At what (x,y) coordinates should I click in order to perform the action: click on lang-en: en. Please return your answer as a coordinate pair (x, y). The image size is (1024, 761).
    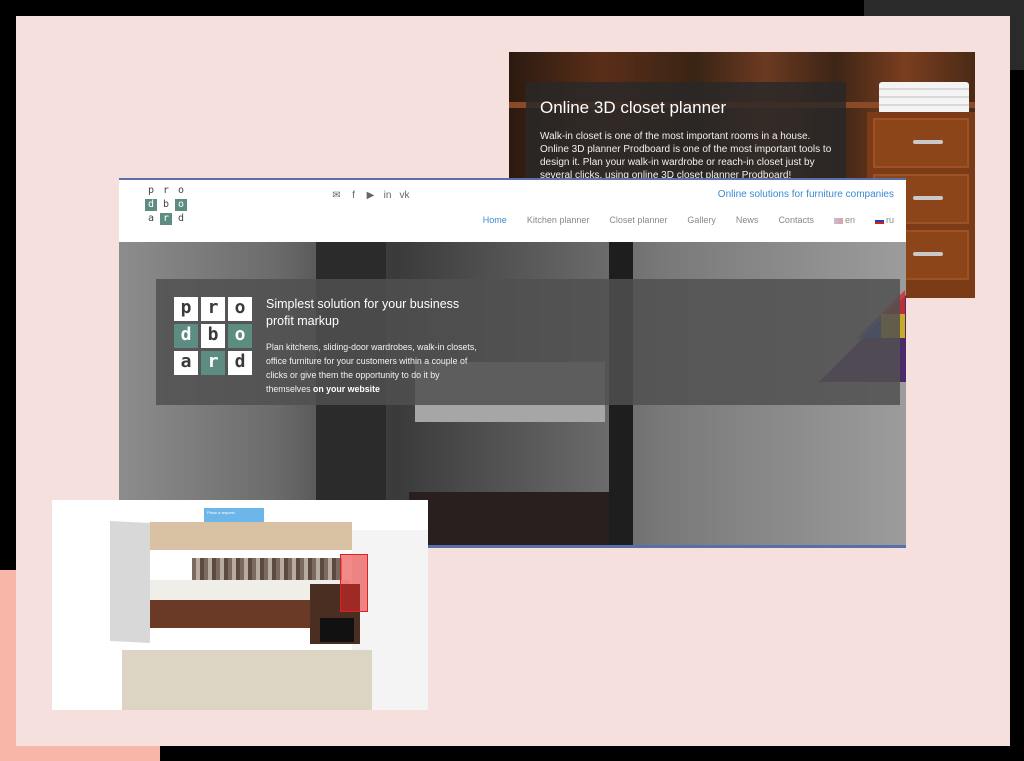
    Looking at the image, I should click on (844, 220).